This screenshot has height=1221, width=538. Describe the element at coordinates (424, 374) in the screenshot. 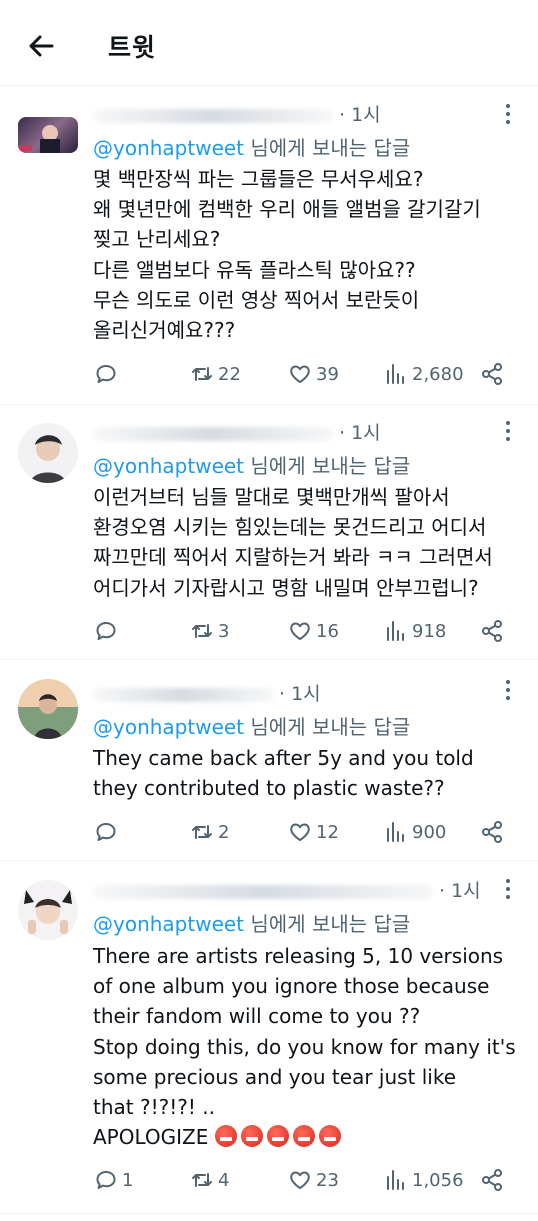

I see `views-button: 2,680` at that location.